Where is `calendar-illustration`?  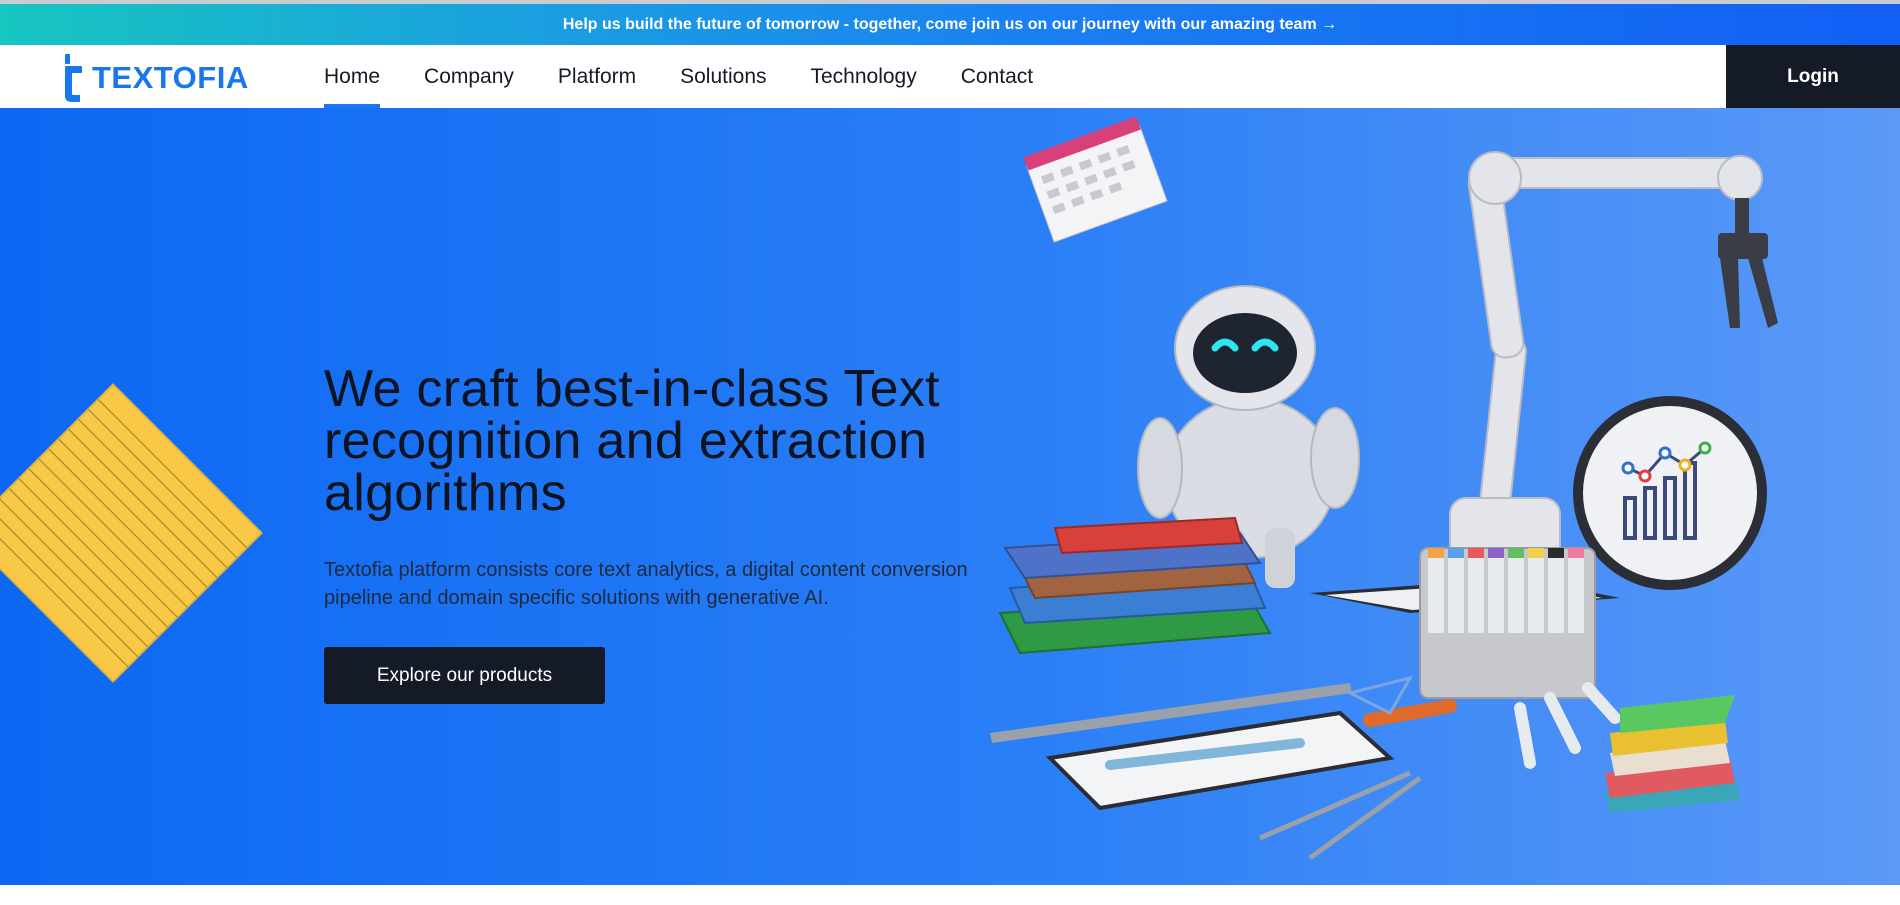
calendar-illustration is located at coordinates (1095, 179).